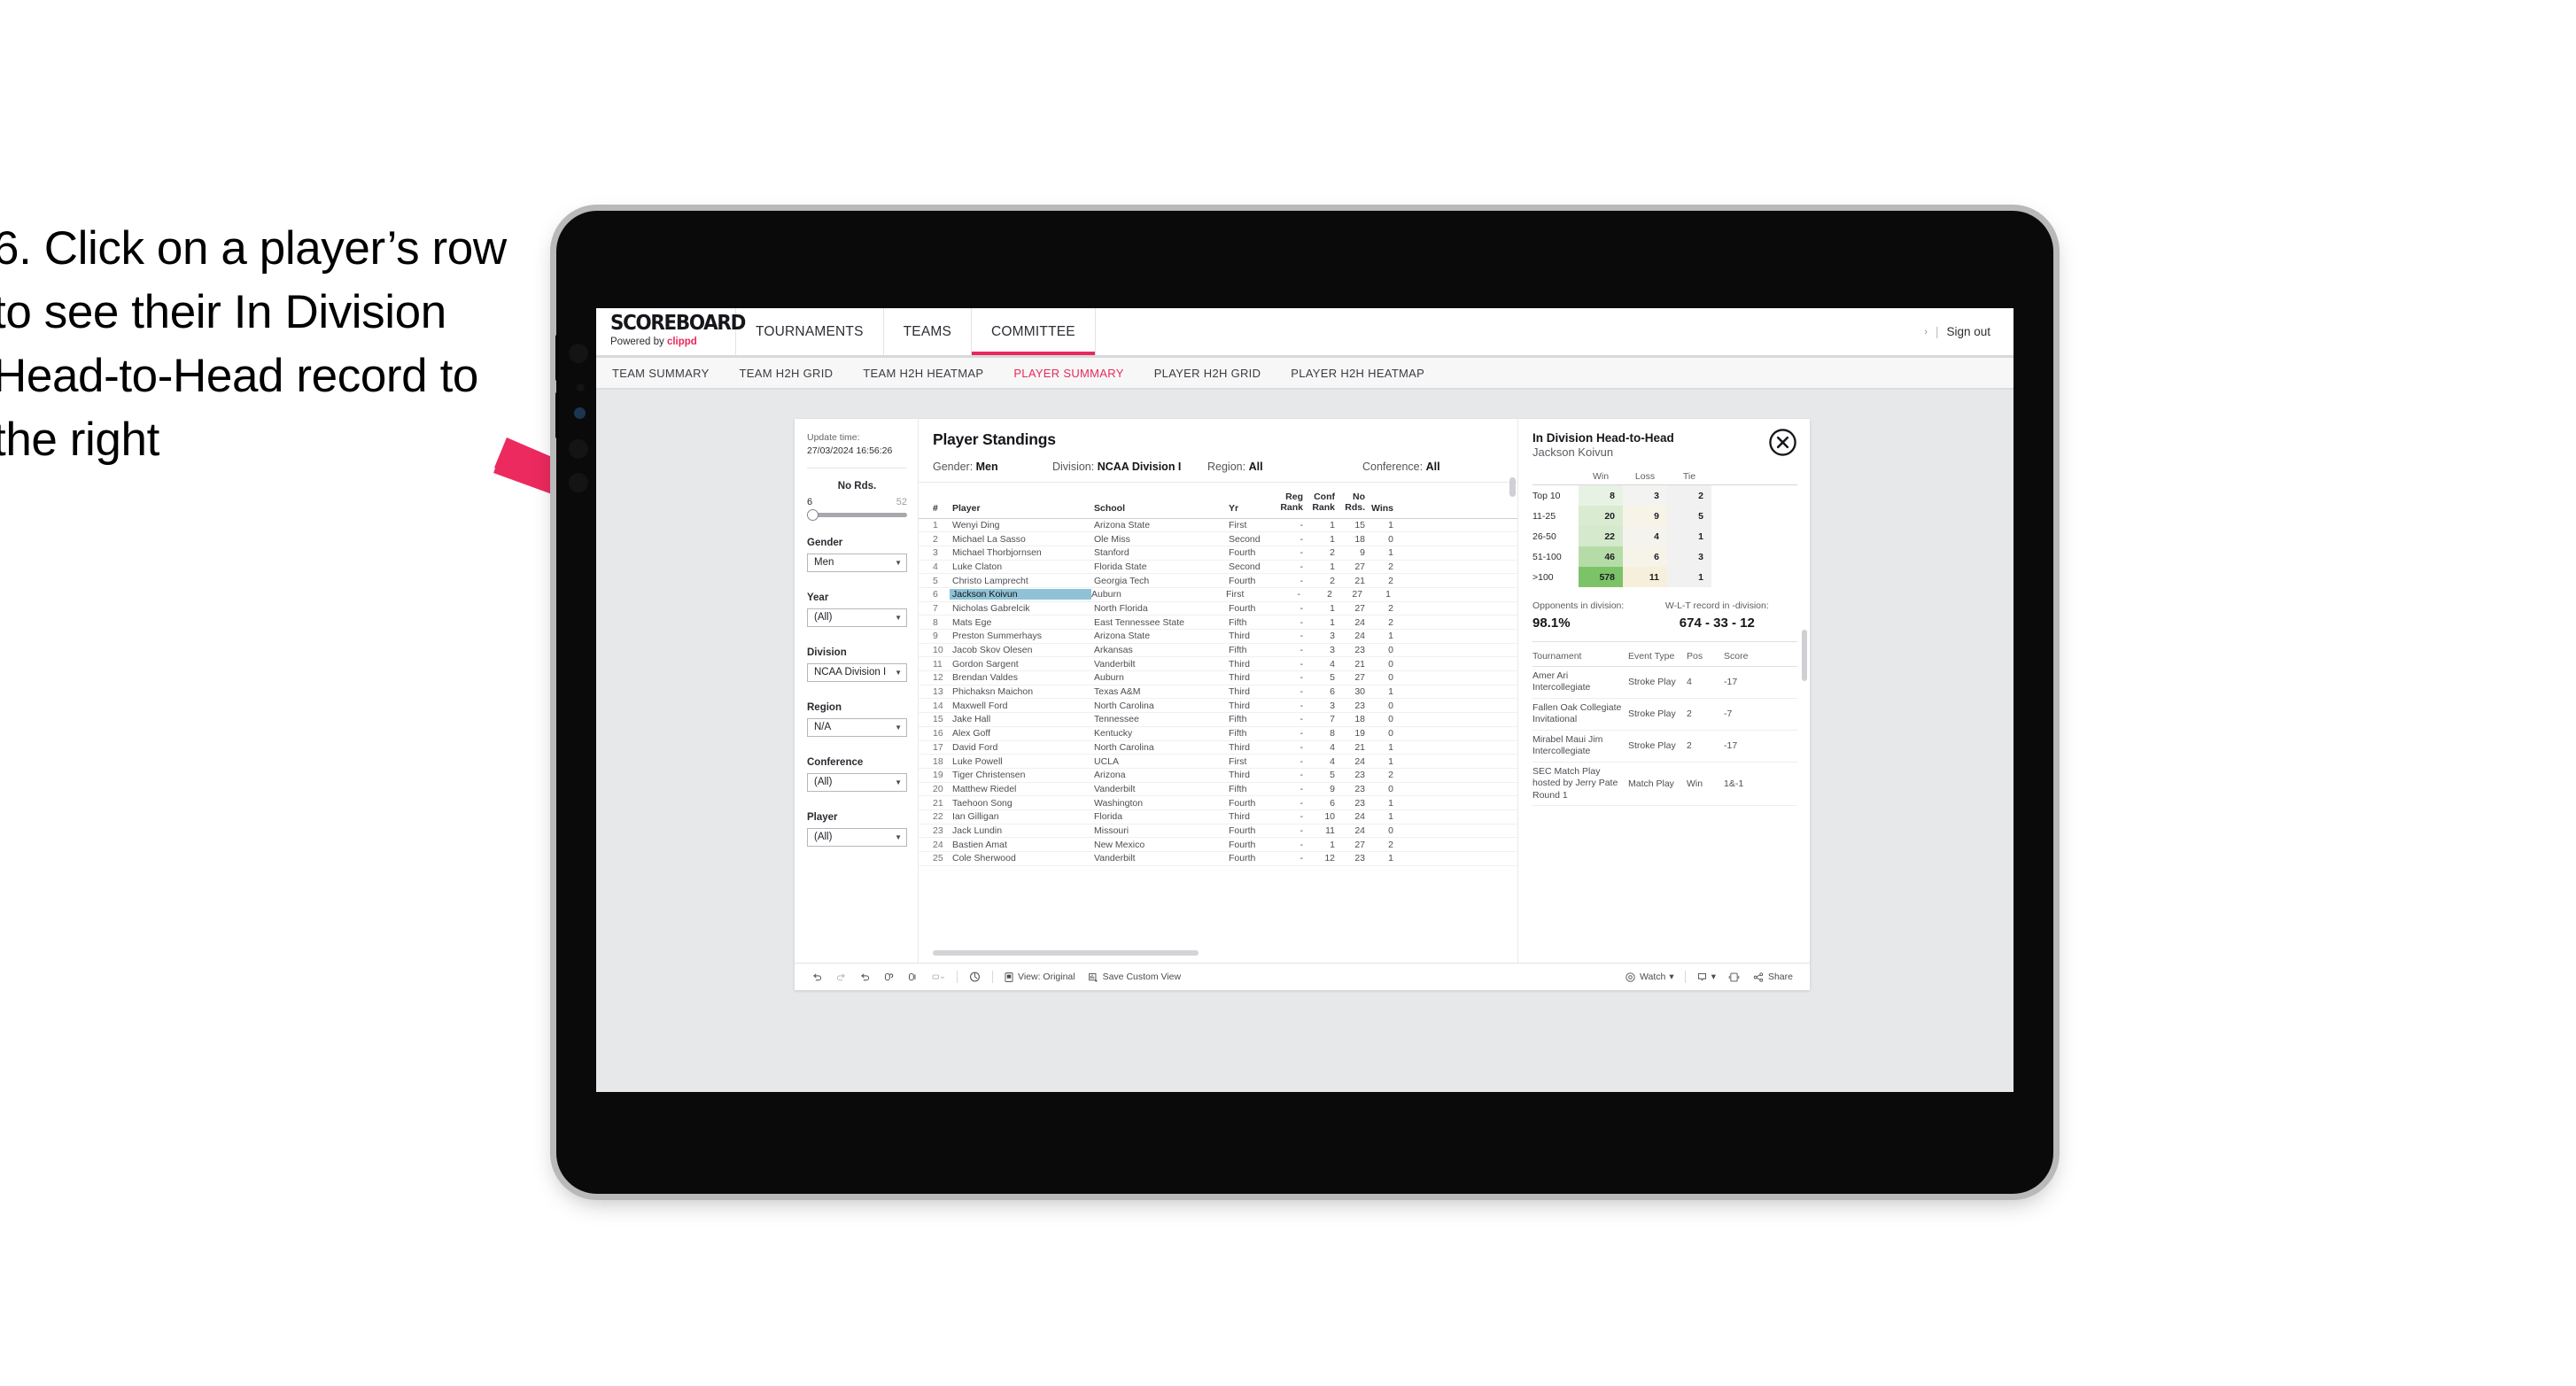 The height and width of the screenshot is (1386, 2576). I want to click on table-row: 12 Brendan Valdes Auburn Third - 5 27 0, so click(1218, 678).